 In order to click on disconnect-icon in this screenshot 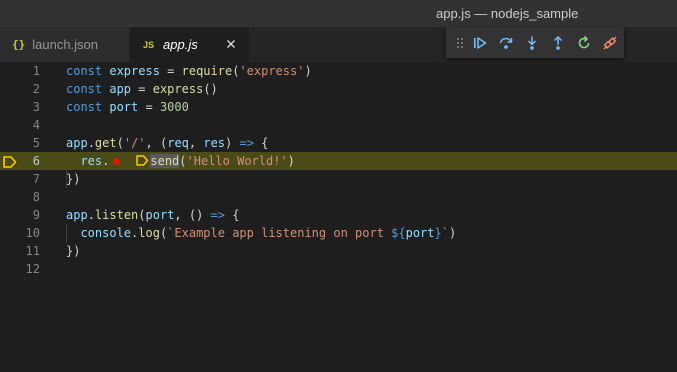, I will do `click(610, 42)`.